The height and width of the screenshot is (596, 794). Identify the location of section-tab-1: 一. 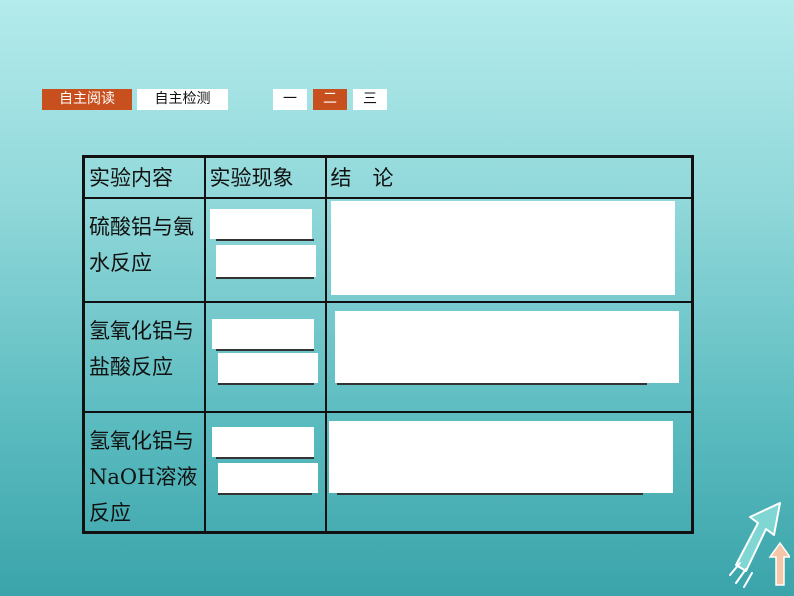
(290, 99).